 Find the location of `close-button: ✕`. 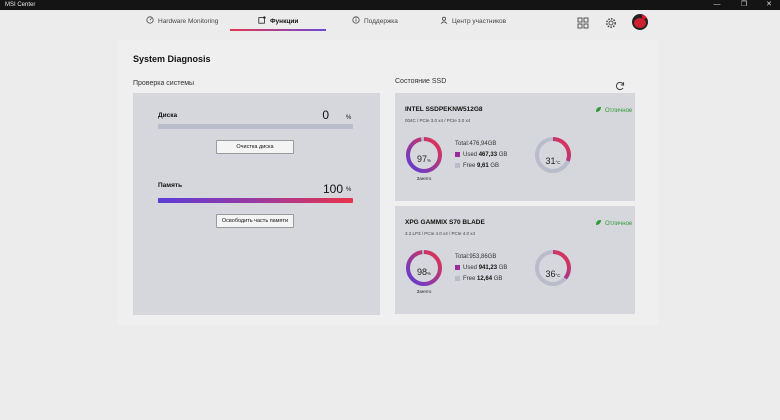

close-button: ✕ is located at coordinates (769, 5).